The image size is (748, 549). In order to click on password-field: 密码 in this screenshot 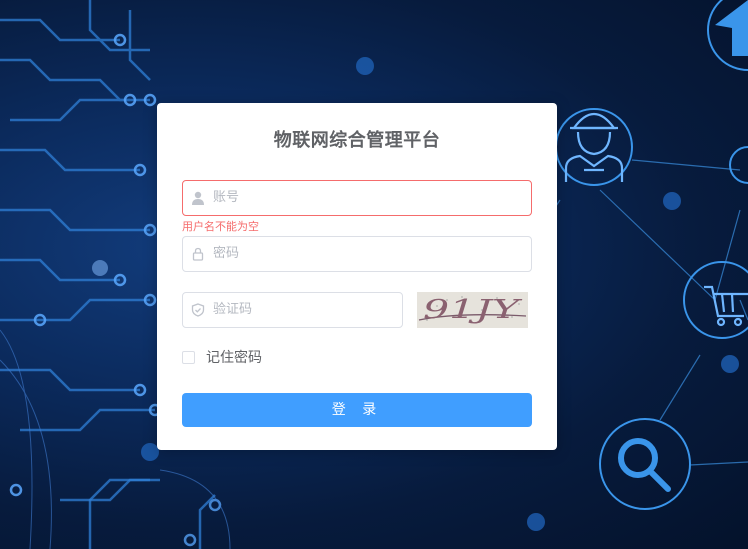, I will do `click(357, 254)`.